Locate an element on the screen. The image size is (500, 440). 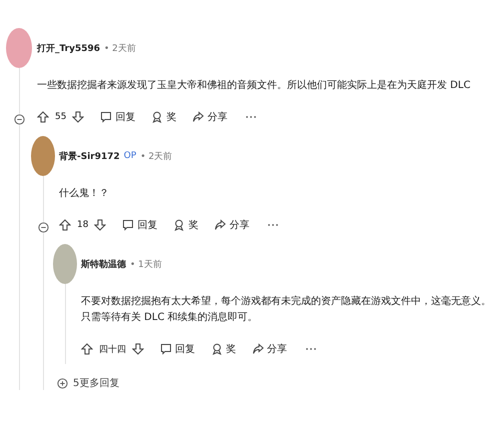
timestamp: • 1天前 is located at coordinates (146, 264).